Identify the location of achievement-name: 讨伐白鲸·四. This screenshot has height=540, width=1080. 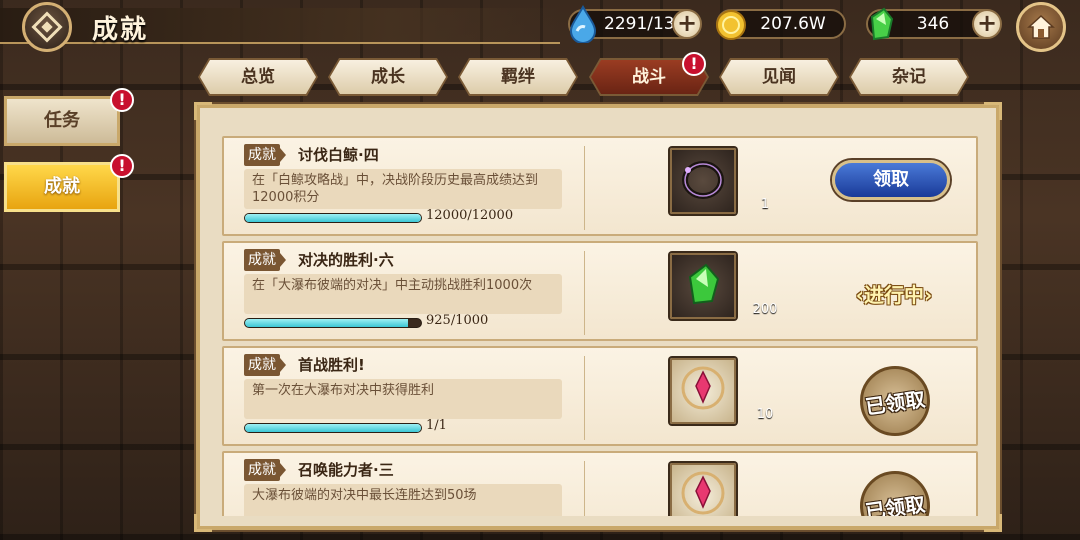
(338, 155).